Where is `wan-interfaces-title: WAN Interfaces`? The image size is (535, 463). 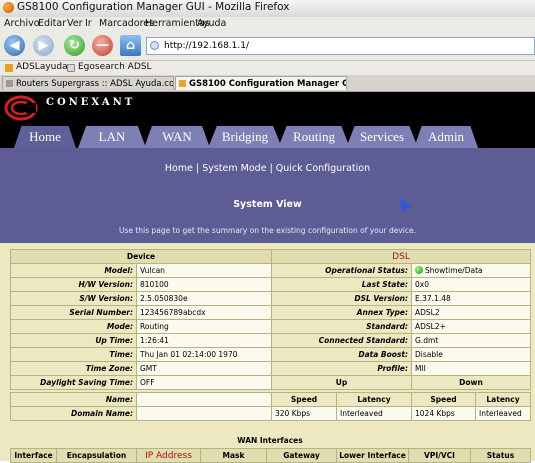 wan-interfaces-title: WAN Interfaces is located at coordinates (270, 440).